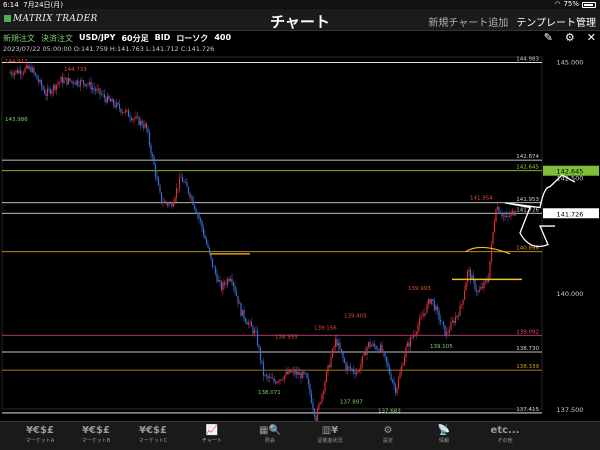  What do you see at coordinates (468, 21) in the screenshot?
I see `new-chart-button: 新規チャート追加` at bounding box center [468, 21].